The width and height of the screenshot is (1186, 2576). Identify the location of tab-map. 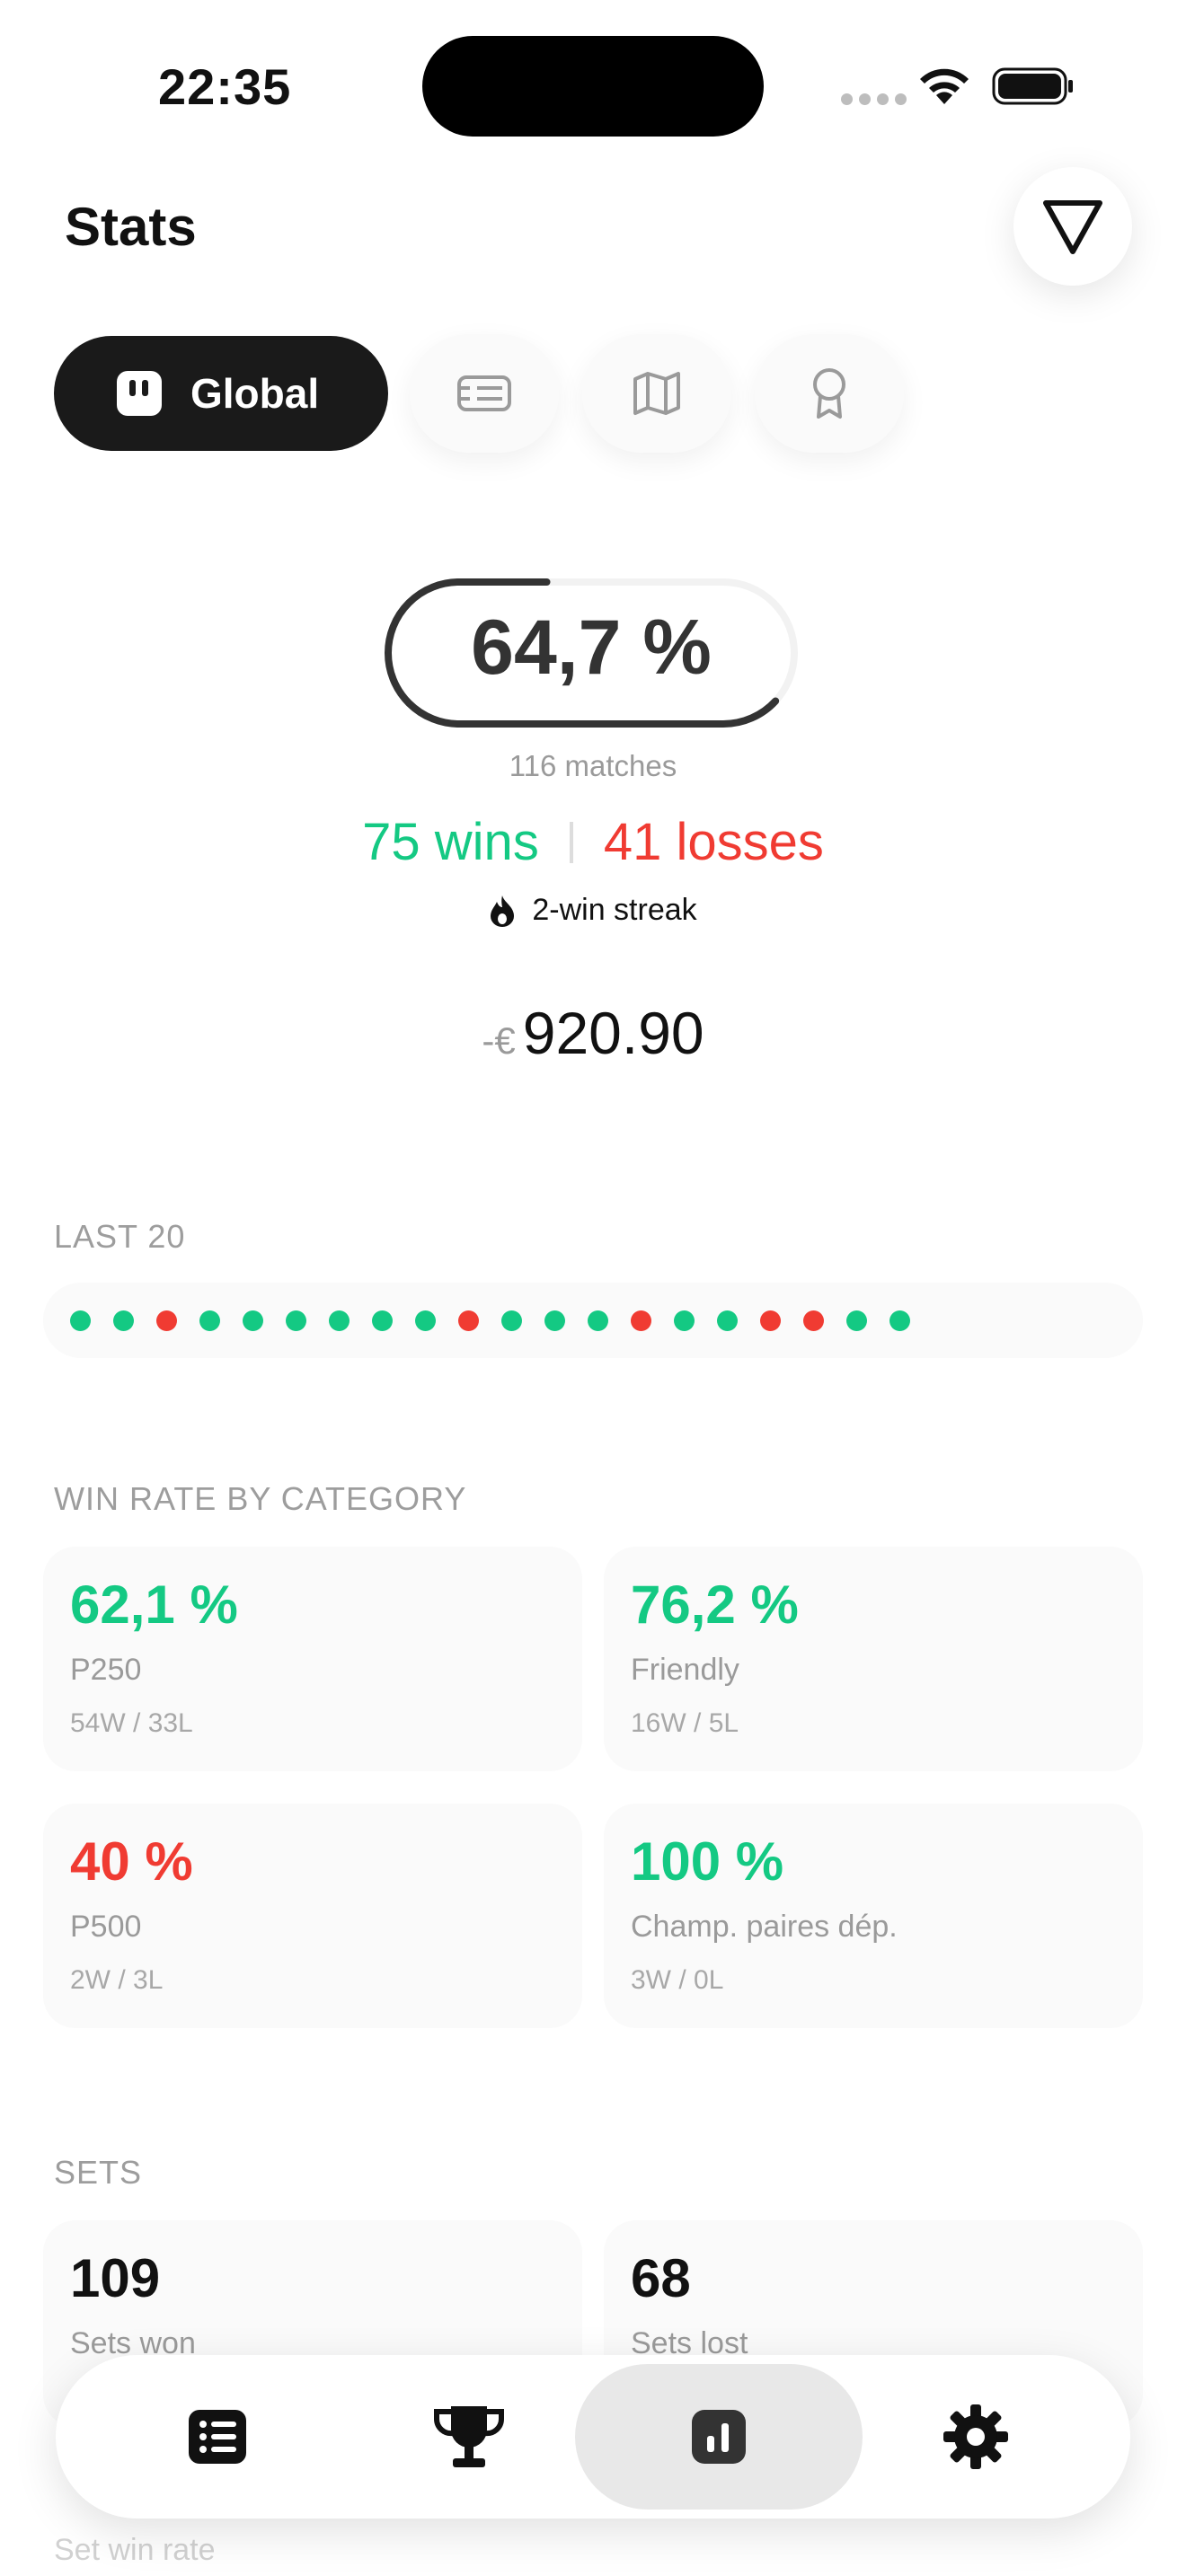
(656, 393).